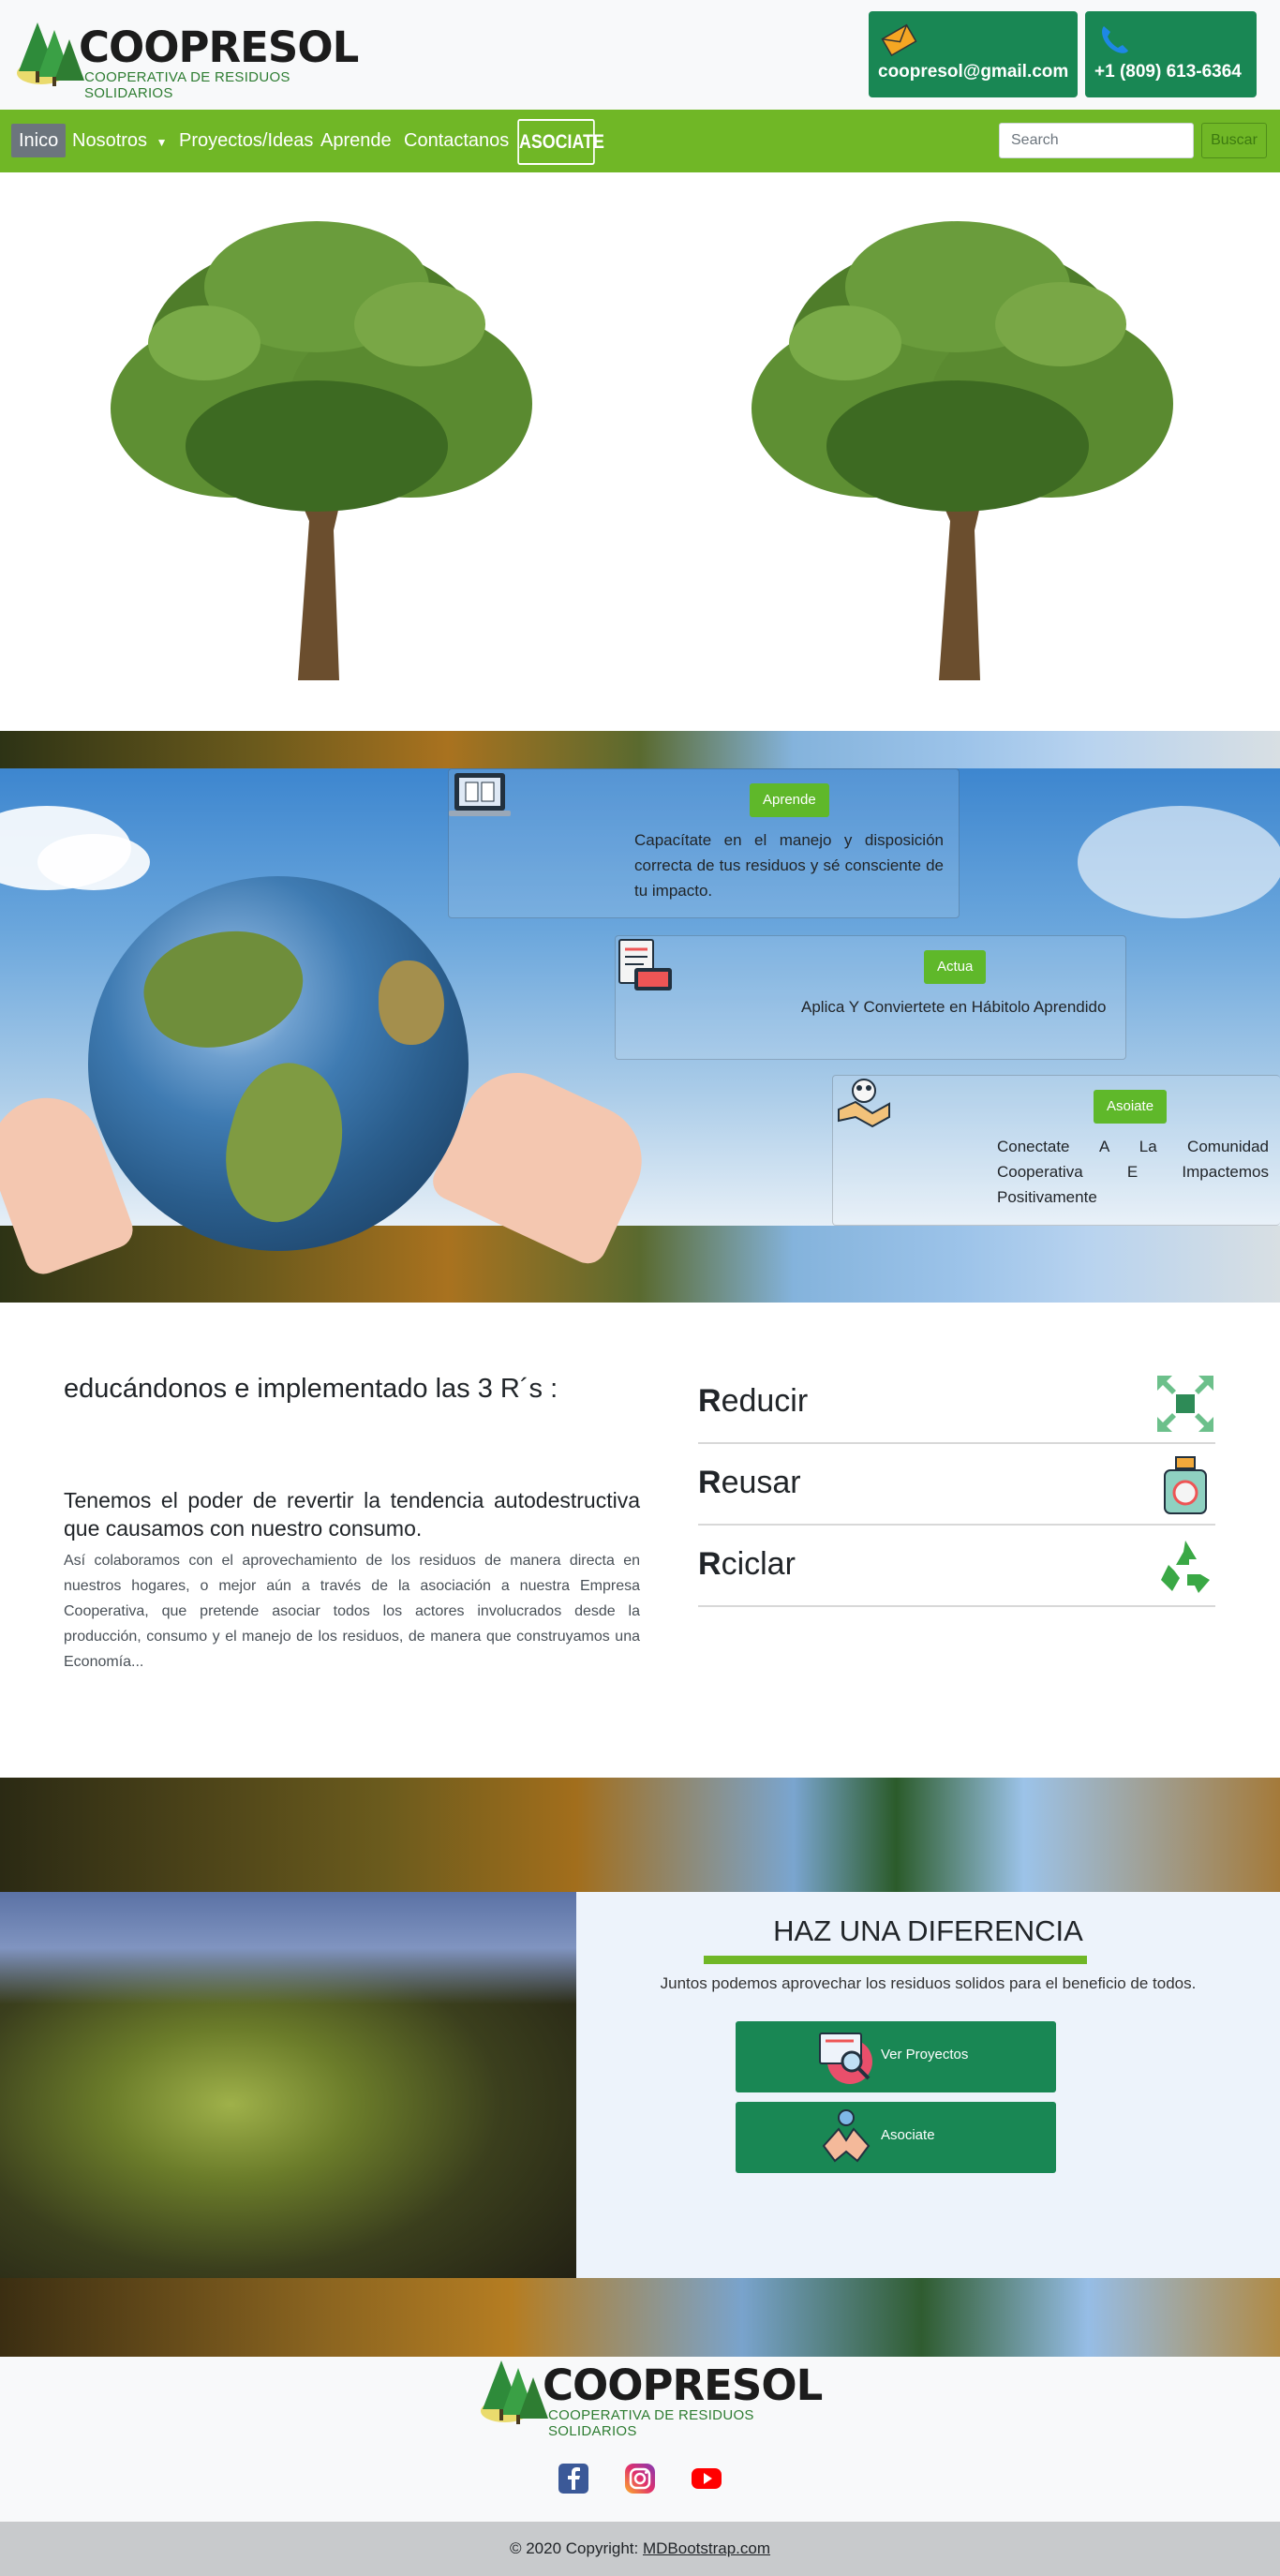 This screenshot has width=1280, height=2576. Describe the element at coordinates (651, 2423) in the screenshot. I see `footer-brand-tagline: COOPERATIVA DE RESIDUOS SOLIDARIOS` at that location.